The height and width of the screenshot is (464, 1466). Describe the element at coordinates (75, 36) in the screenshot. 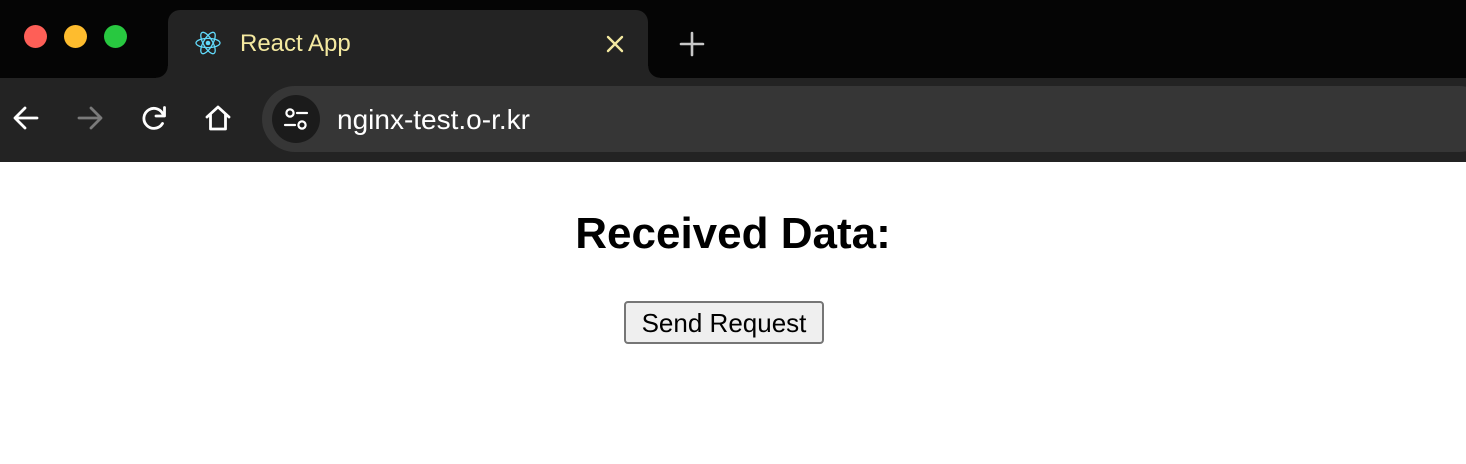

I see `minimize-window-button` at that location.